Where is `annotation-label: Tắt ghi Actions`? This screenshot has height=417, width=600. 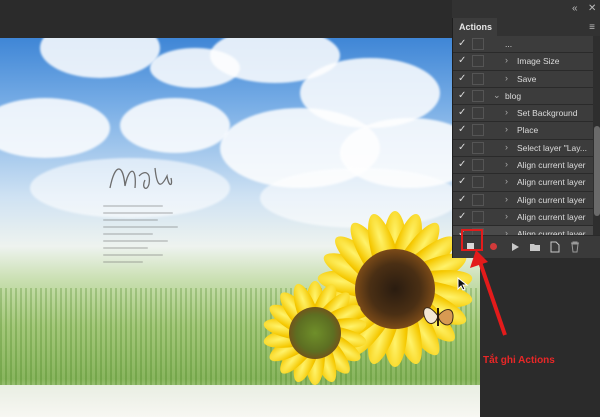
annotation-label: Tắt ghi Actions is located at coordinates (519, 360).